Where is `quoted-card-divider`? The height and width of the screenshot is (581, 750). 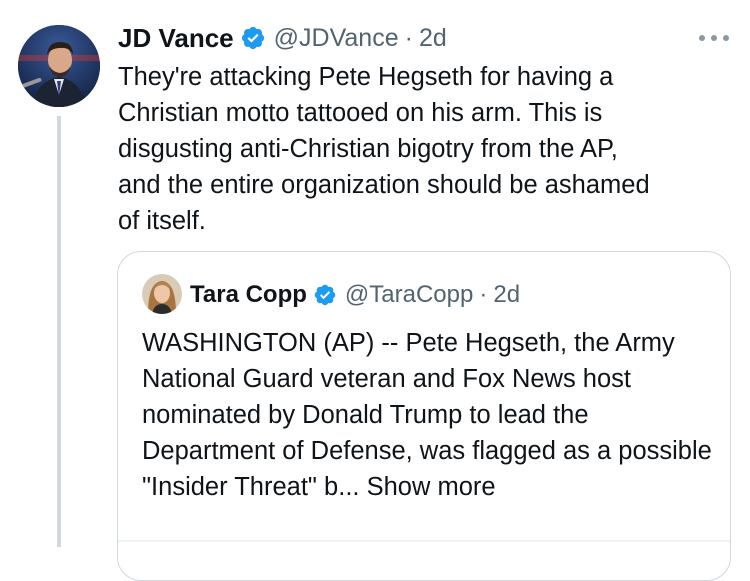 quoted-card-divider is located at coordinates (424, 541).